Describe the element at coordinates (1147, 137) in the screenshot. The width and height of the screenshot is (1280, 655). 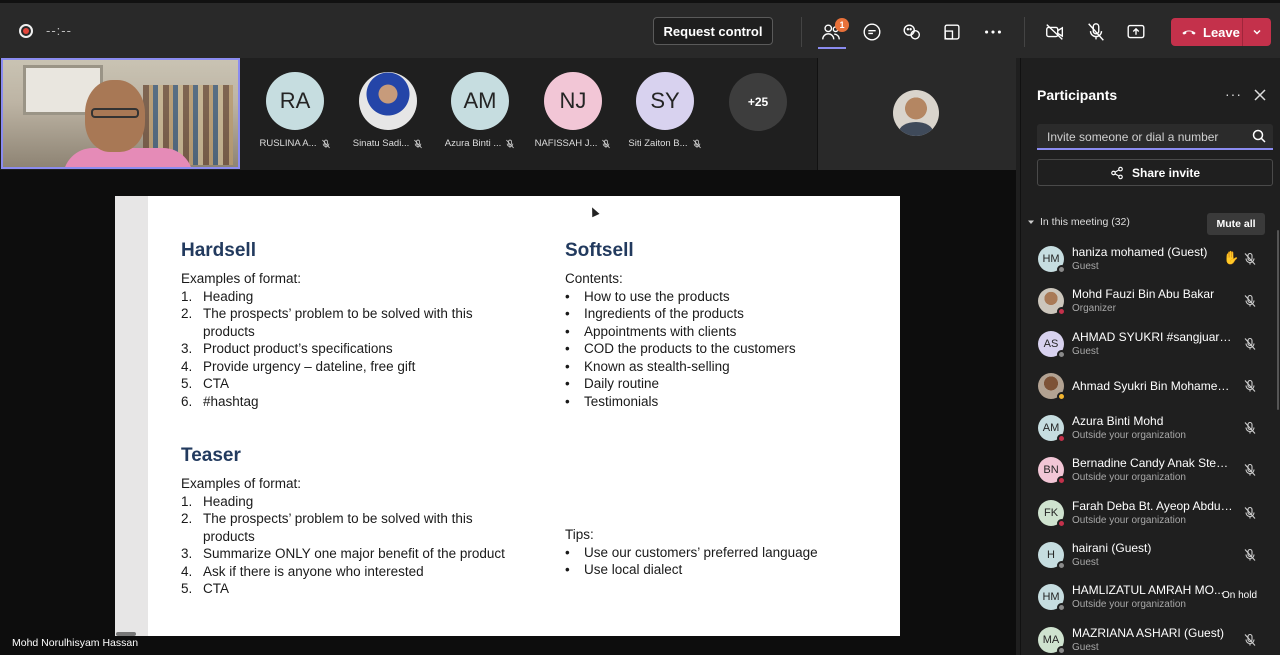
I see `invite-search-input` at that location.